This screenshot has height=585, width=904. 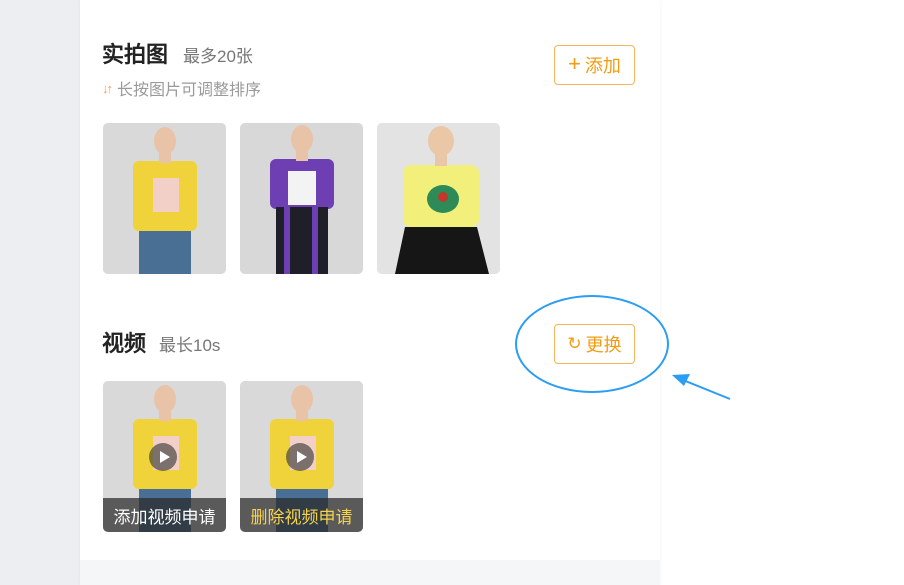 What do you see at coordinates (218, 56) in the screenshot?
I see `photos-limit: 最多20张` at bounding box center [218, 56].